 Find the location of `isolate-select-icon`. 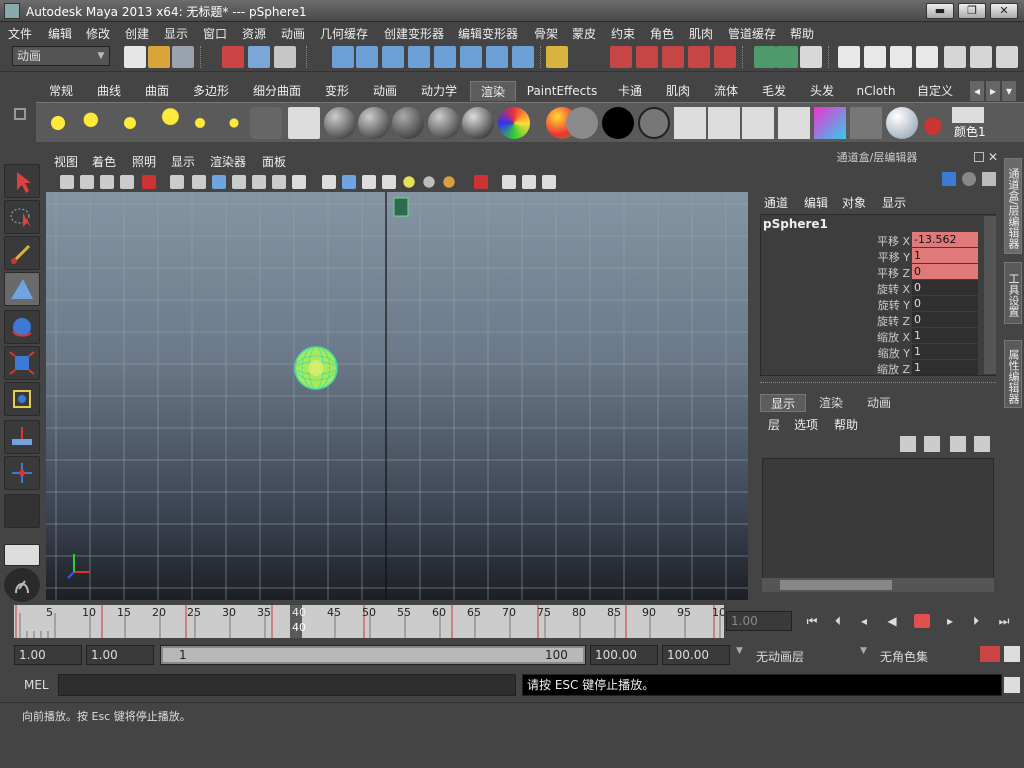

isolate-select-icon is located at coordinates (481, 182).